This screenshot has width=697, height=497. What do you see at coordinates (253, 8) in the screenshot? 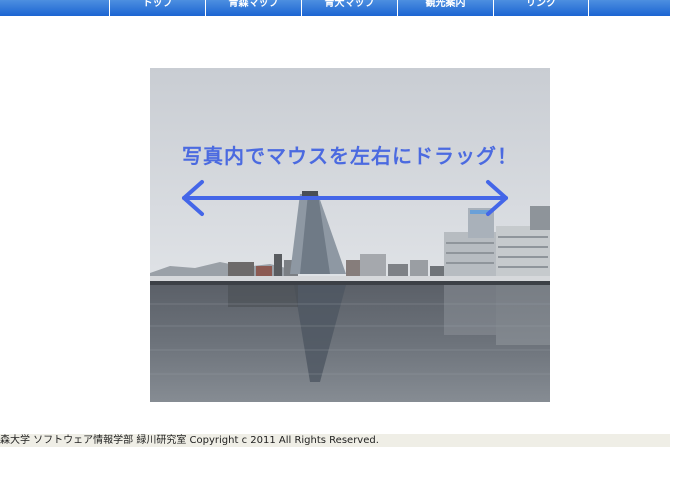
I see `nav-item-aomori-map: 青森マップ` at bounding box center [253, 8].